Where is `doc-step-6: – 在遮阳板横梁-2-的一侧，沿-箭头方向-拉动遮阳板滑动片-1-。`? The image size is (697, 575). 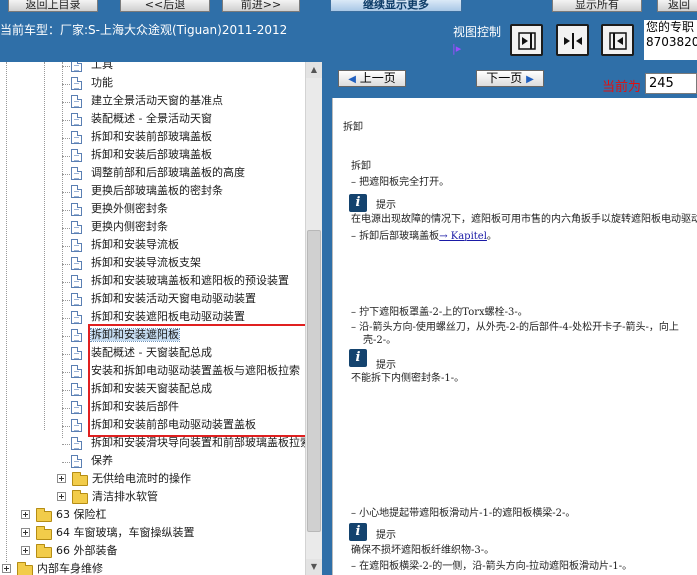 doc-step-6: – 在遮阳板横梁-2-的一侧，沿-箭头方向-拉动遮阳板滑动片-1-。 is located at coordinates (492, 566).